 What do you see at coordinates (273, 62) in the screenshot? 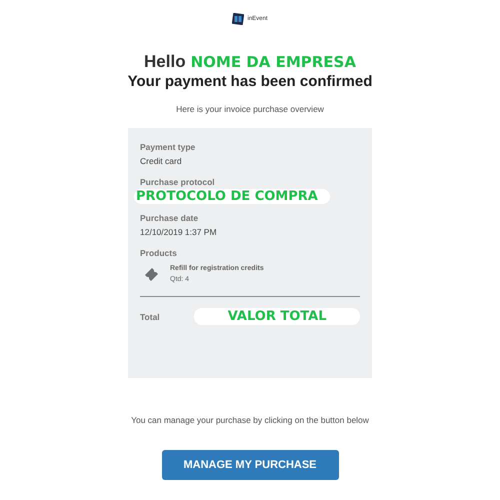
I see `company-name: NOME DA EMPRESA` at bounding box center [273, 62].